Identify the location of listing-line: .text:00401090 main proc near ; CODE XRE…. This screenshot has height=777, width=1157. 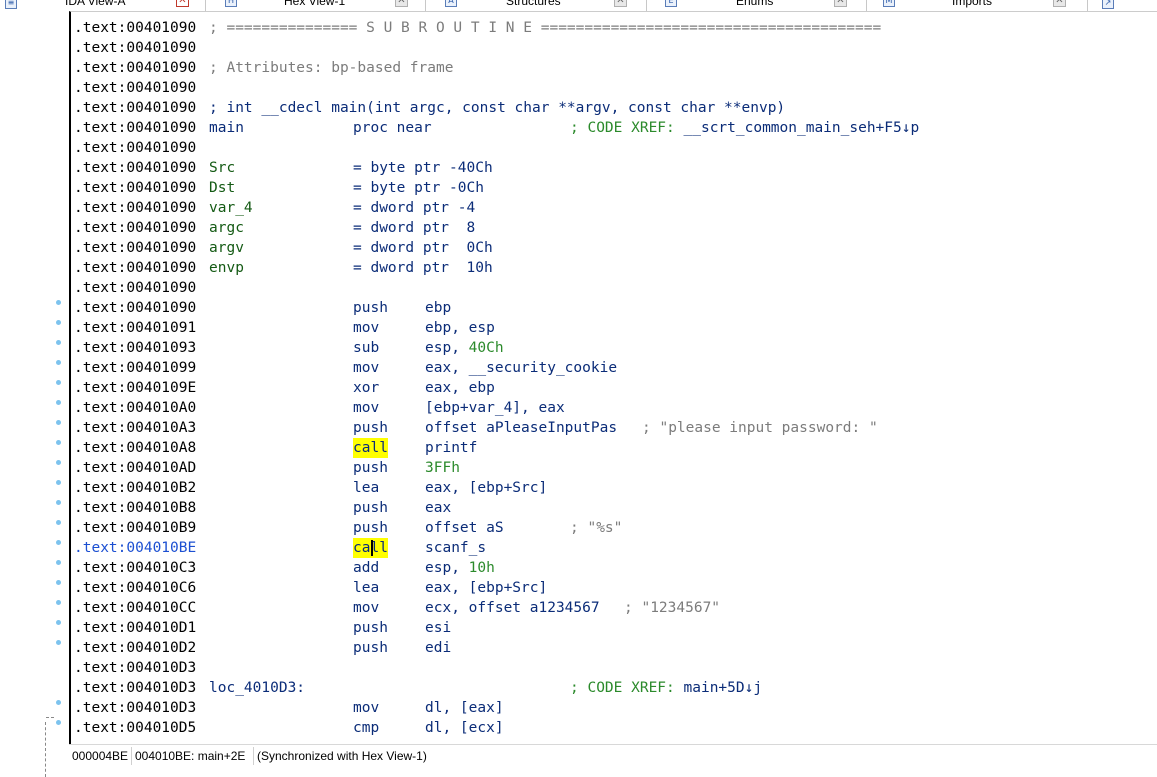
(496, 128).